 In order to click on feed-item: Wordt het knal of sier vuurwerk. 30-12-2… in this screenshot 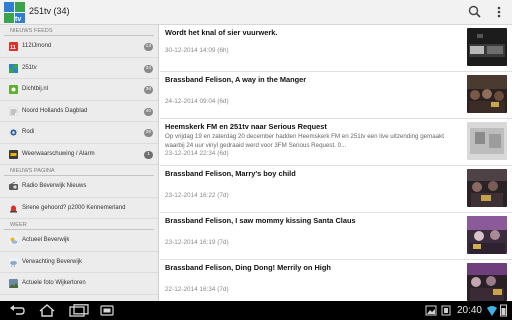, I will do `click(336, 48)`.